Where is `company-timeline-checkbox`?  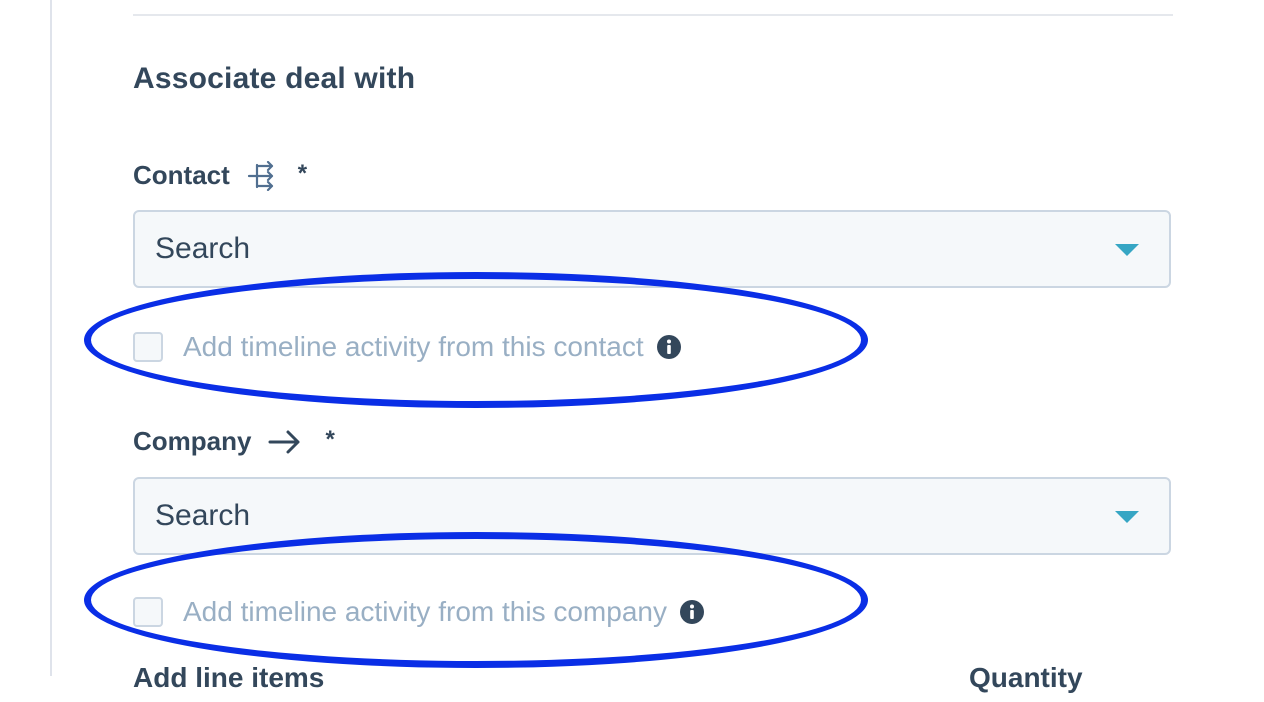
company-timeline-checkbox is located at coordinates (148, 612).